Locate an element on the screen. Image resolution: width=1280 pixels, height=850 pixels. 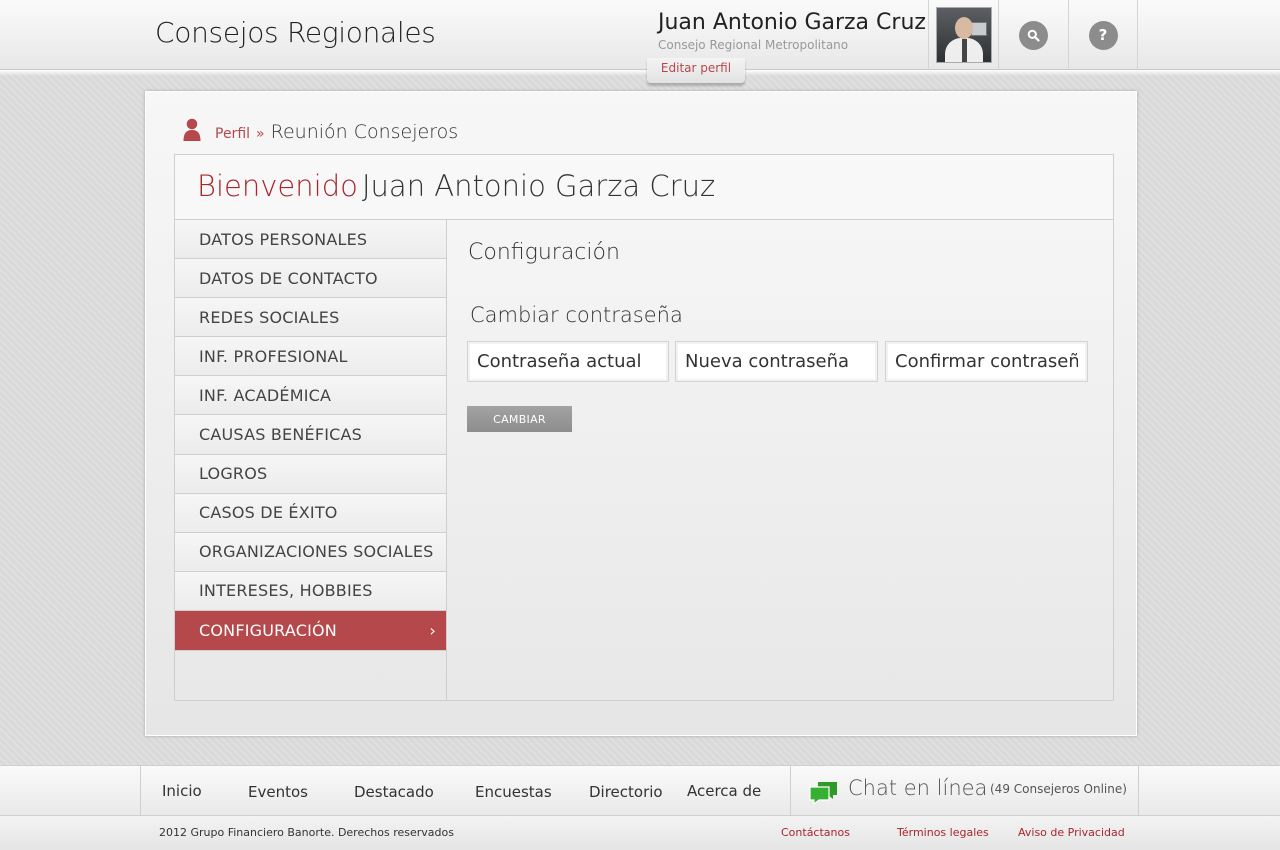
sidebar-item-label: REDES SOCIALES is located at coordinates (269, 317).